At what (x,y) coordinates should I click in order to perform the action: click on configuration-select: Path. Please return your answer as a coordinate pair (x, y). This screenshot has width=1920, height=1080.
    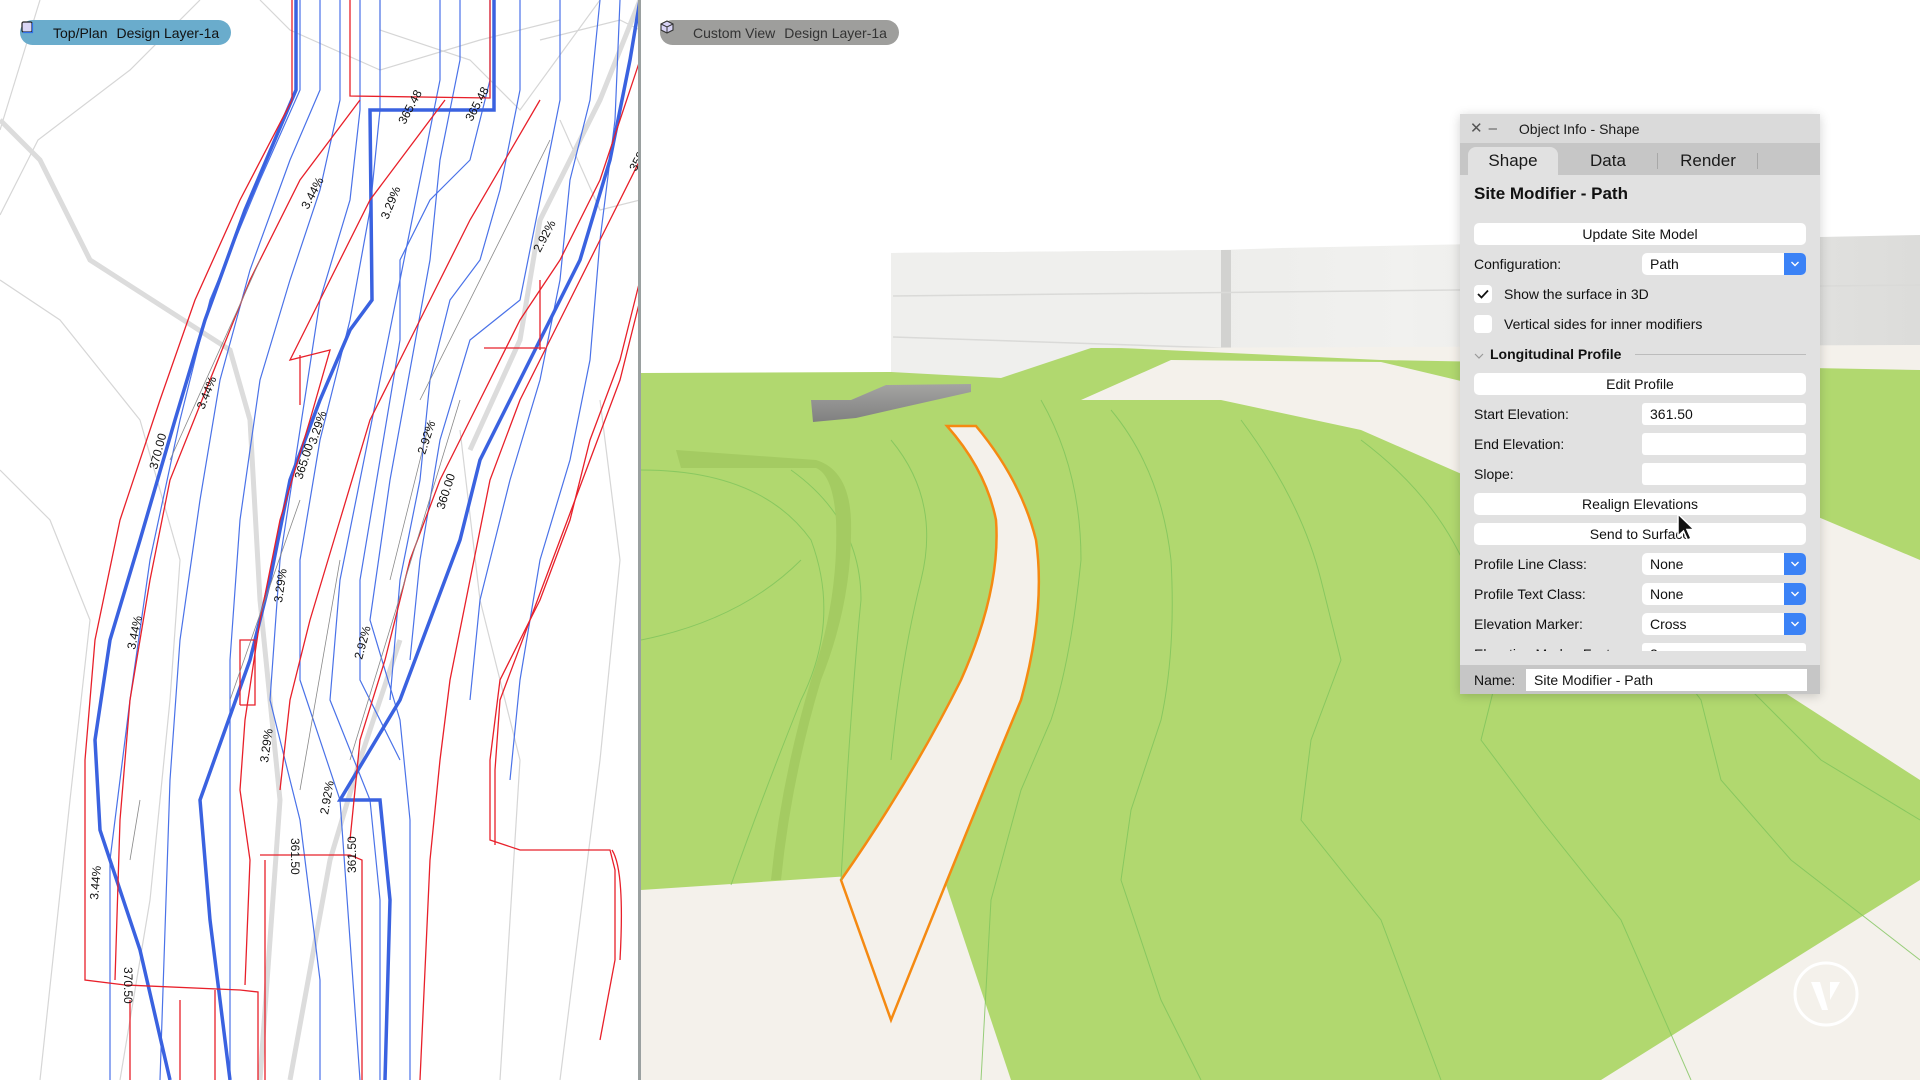
    Looking at the image, I should click on (1724, 264).